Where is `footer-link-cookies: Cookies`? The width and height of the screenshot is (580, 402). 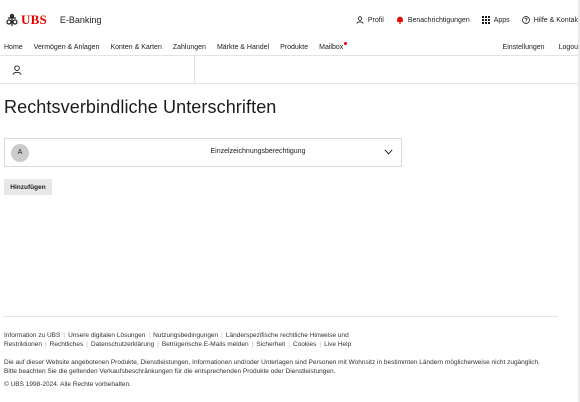
footer-link-cookies: Cookies is located at coordinates (304, 344).